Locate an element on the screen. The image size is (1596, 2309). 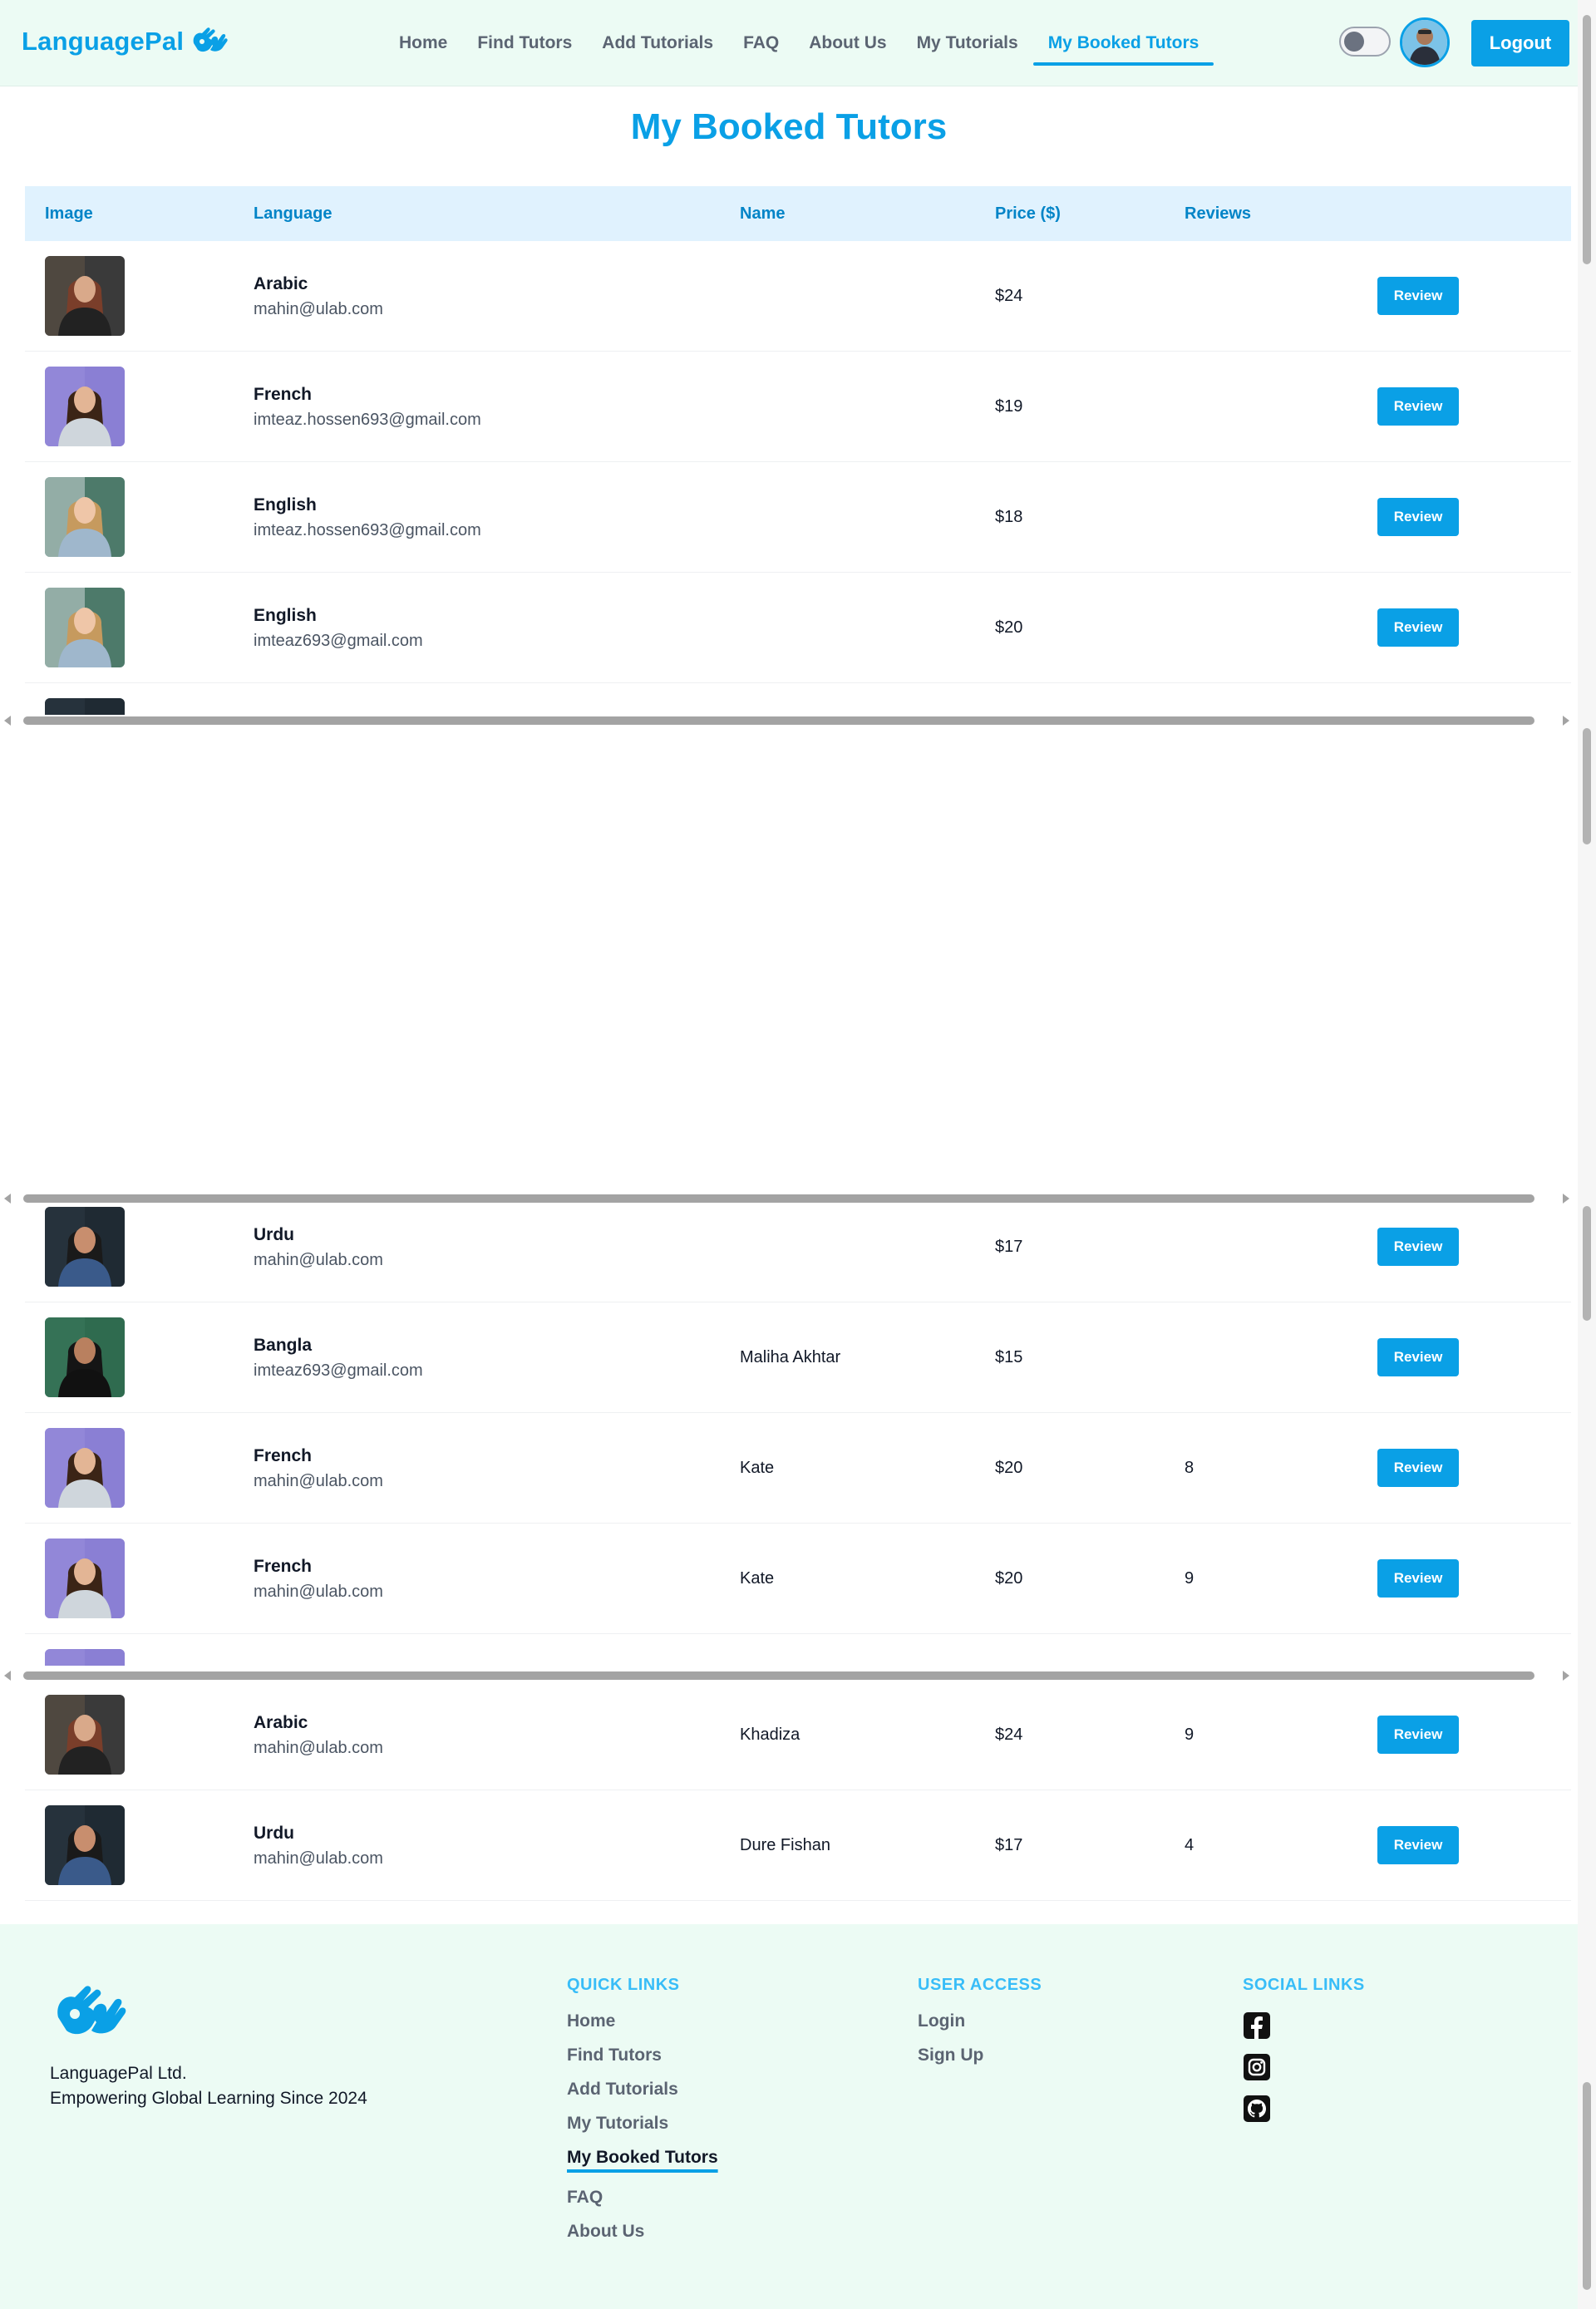
theme-toggle is located at coordinates (1365, 42).